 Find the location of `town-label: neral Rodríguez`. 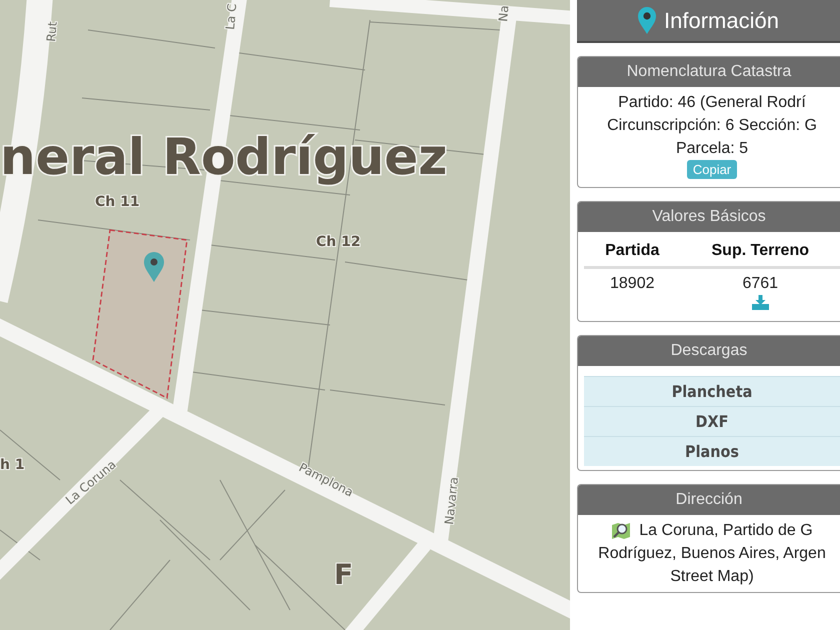

town-label: neral Rodríguez is located at coordinates (224, 157).